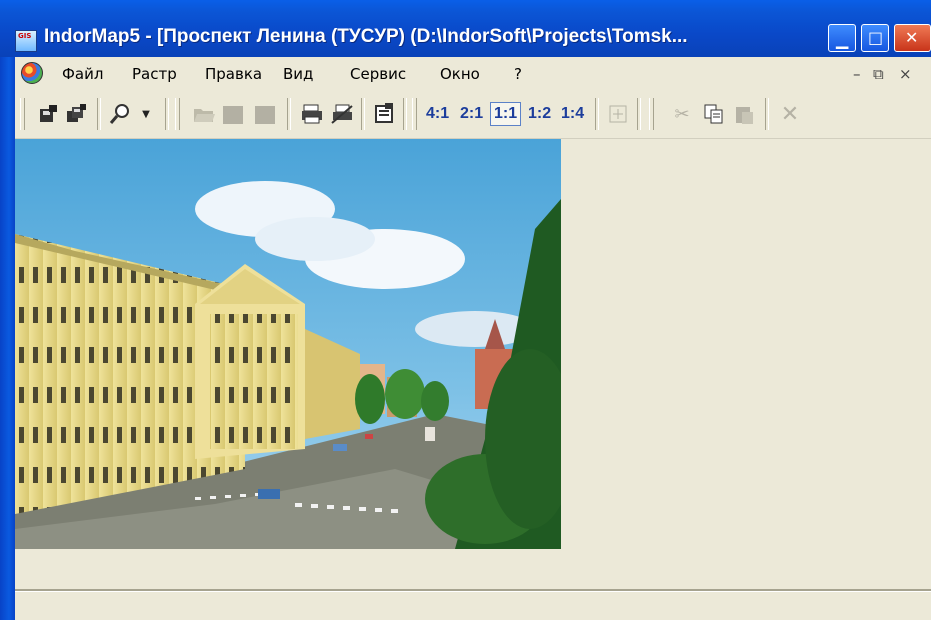 The width and height of the screenshot is (931, 620). Describe the element at coordinates (518, 74) in the screenshot. I see `menu-help: ?` at that location.